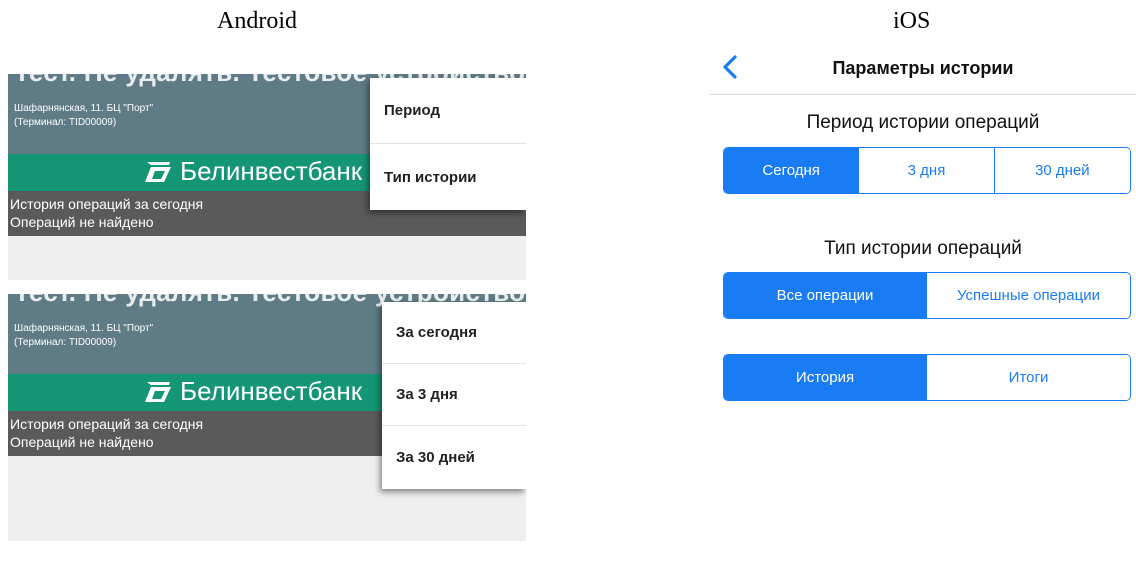 The height and width of the screenshot is (561, 1136). I want to click on period-section-title: Период истории операций, so click(923, 122).